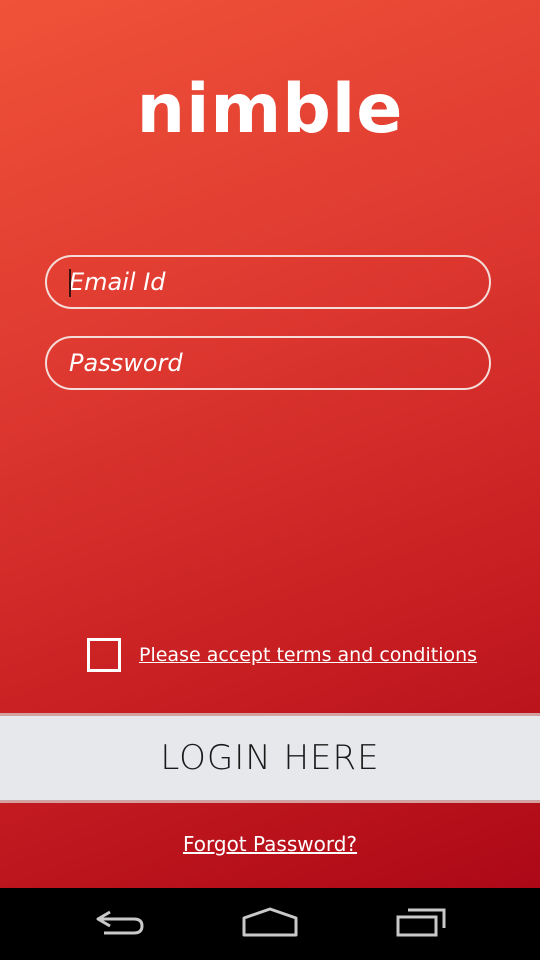  I want to click on login-button-label: LOGIN HERE, so click(270, 758).